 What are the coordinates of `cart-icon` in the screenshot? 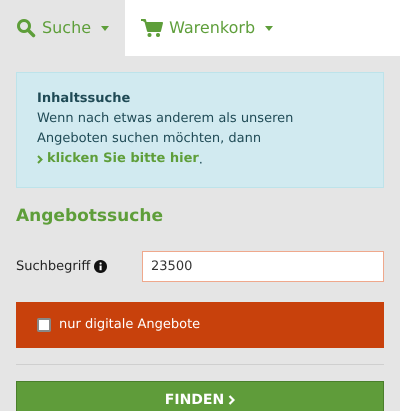 It's located at (152, 28).